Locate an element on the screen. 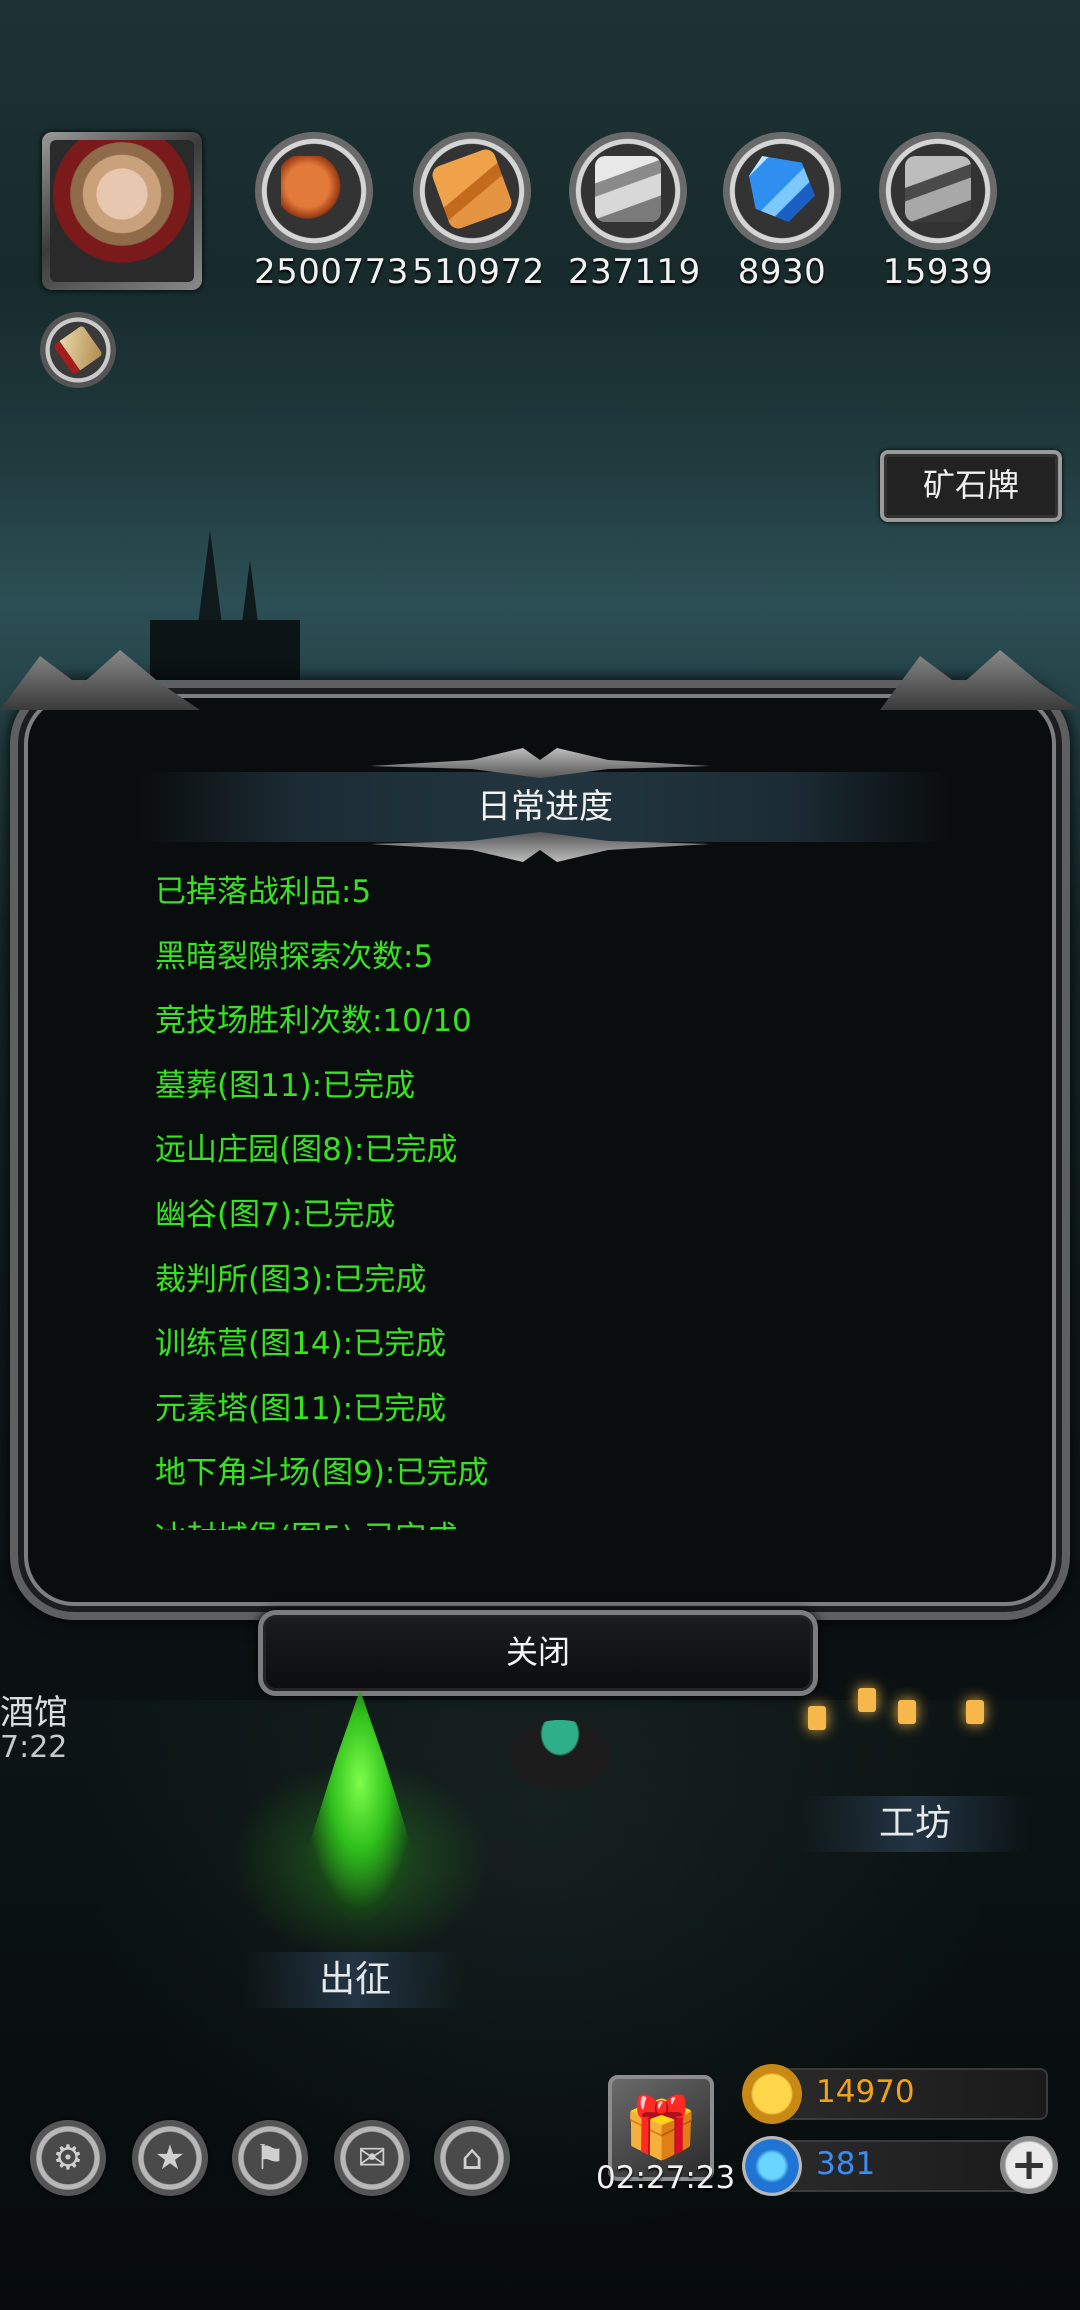  resource-meat: 2500773 is located at coordinates (331, 212).